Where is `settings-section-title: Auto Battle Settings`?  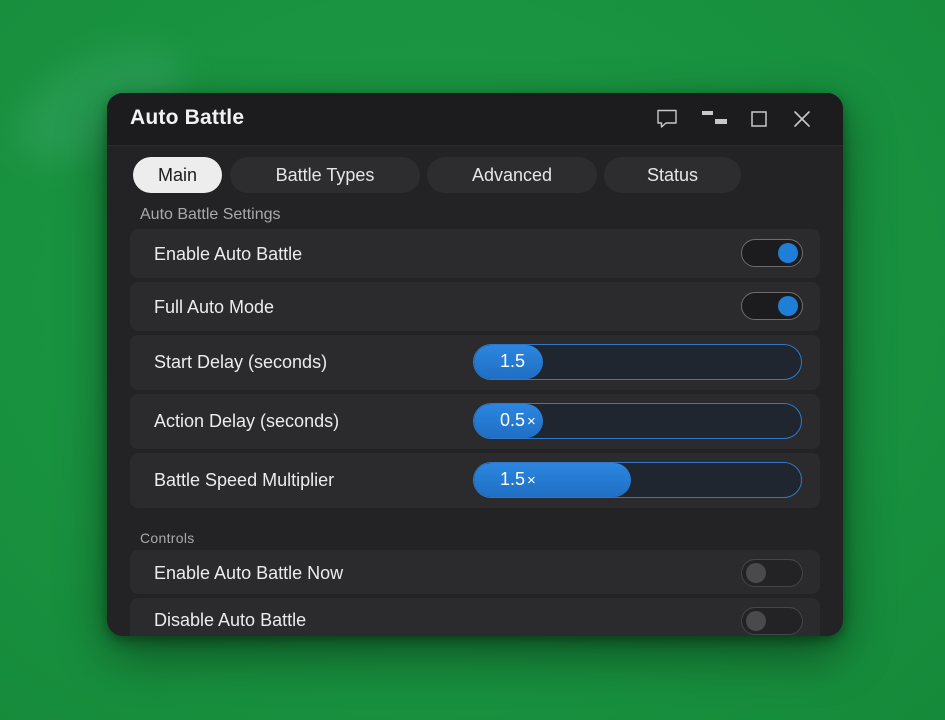
settings-section-title: Auto Battle Settings is located at coordinates (210, 214).